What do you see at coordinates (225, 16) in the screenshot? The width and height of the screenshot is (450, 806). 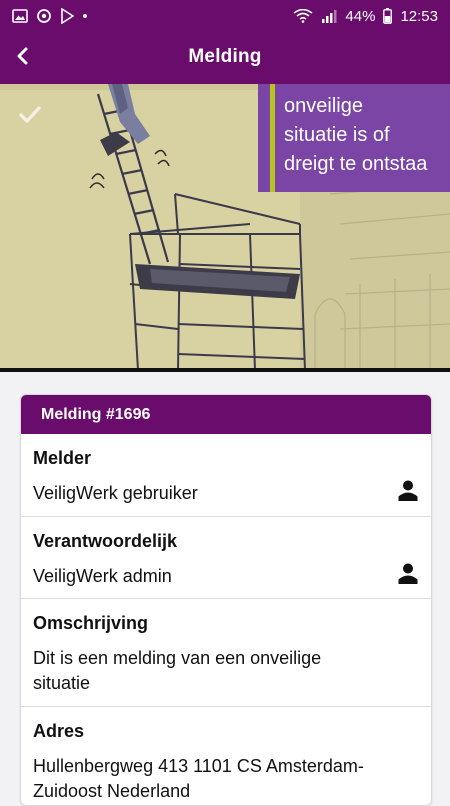 I see `status-bar: 44% 12:53` at bounding box center [225, 16].